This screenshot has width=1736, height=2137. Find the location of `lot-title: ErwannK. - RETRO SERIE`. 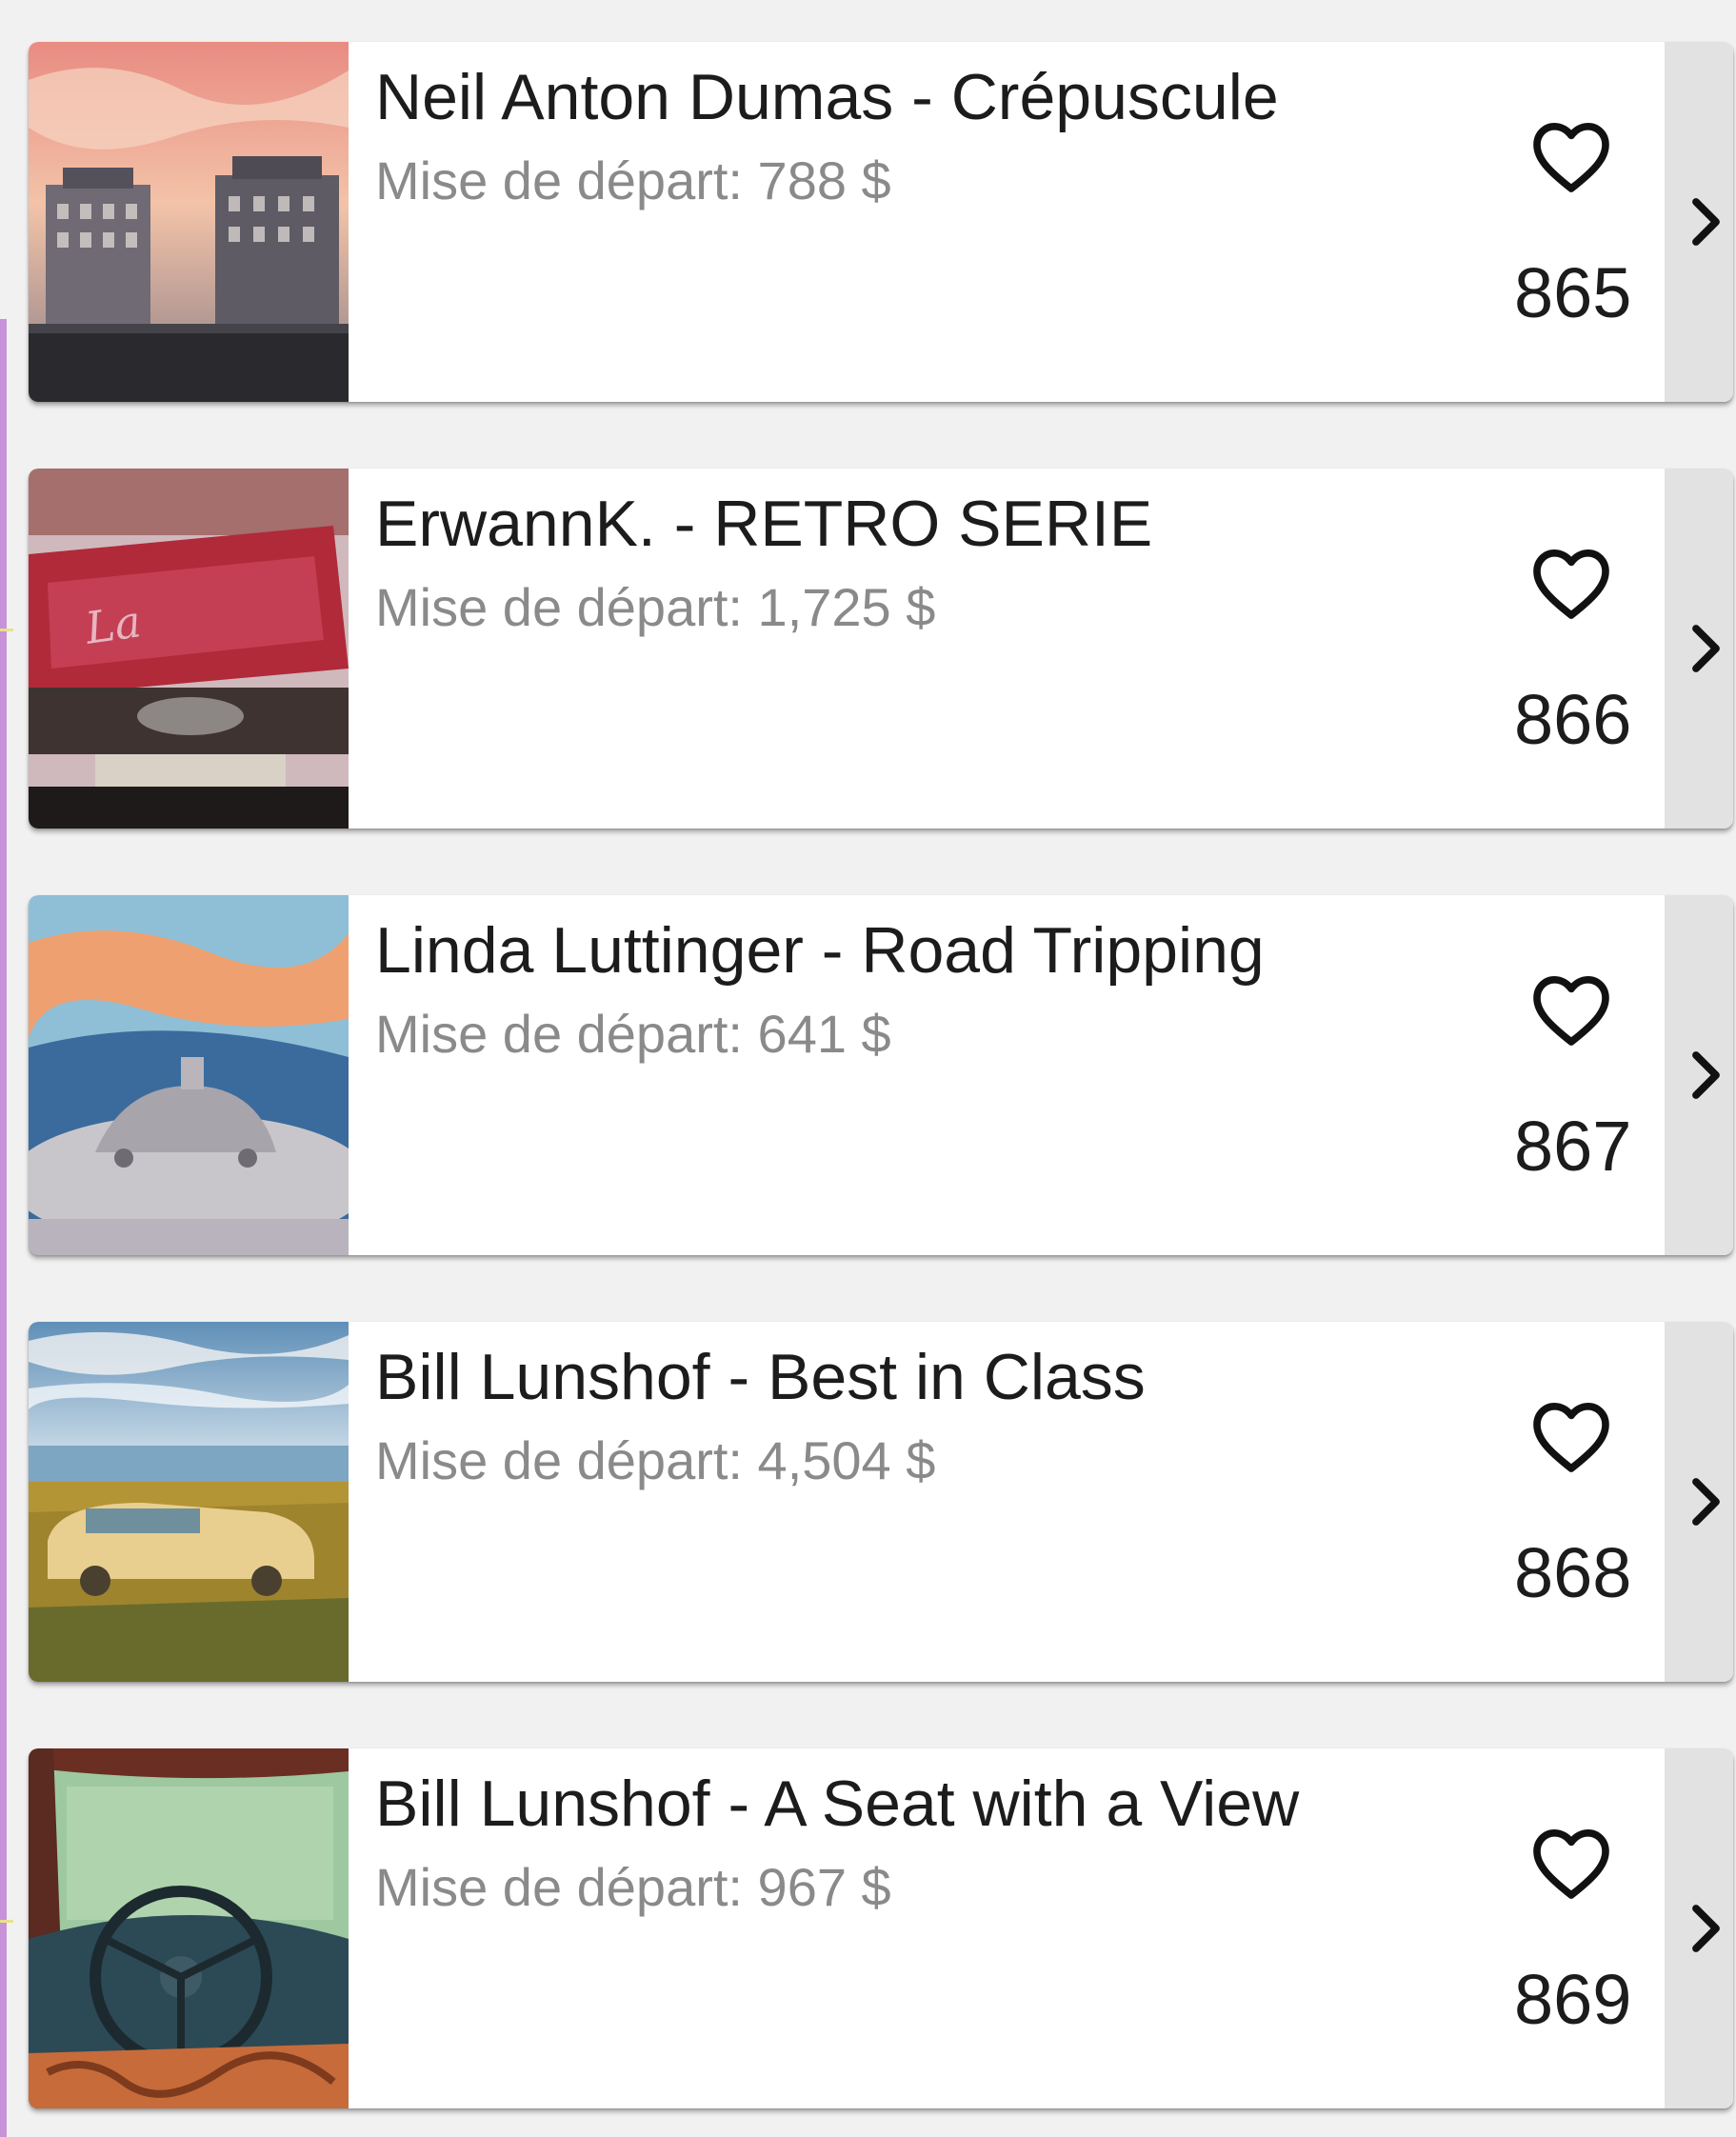

lot-title: ErwannK. - RETRO SERIE is located at coordinates (764, 524).